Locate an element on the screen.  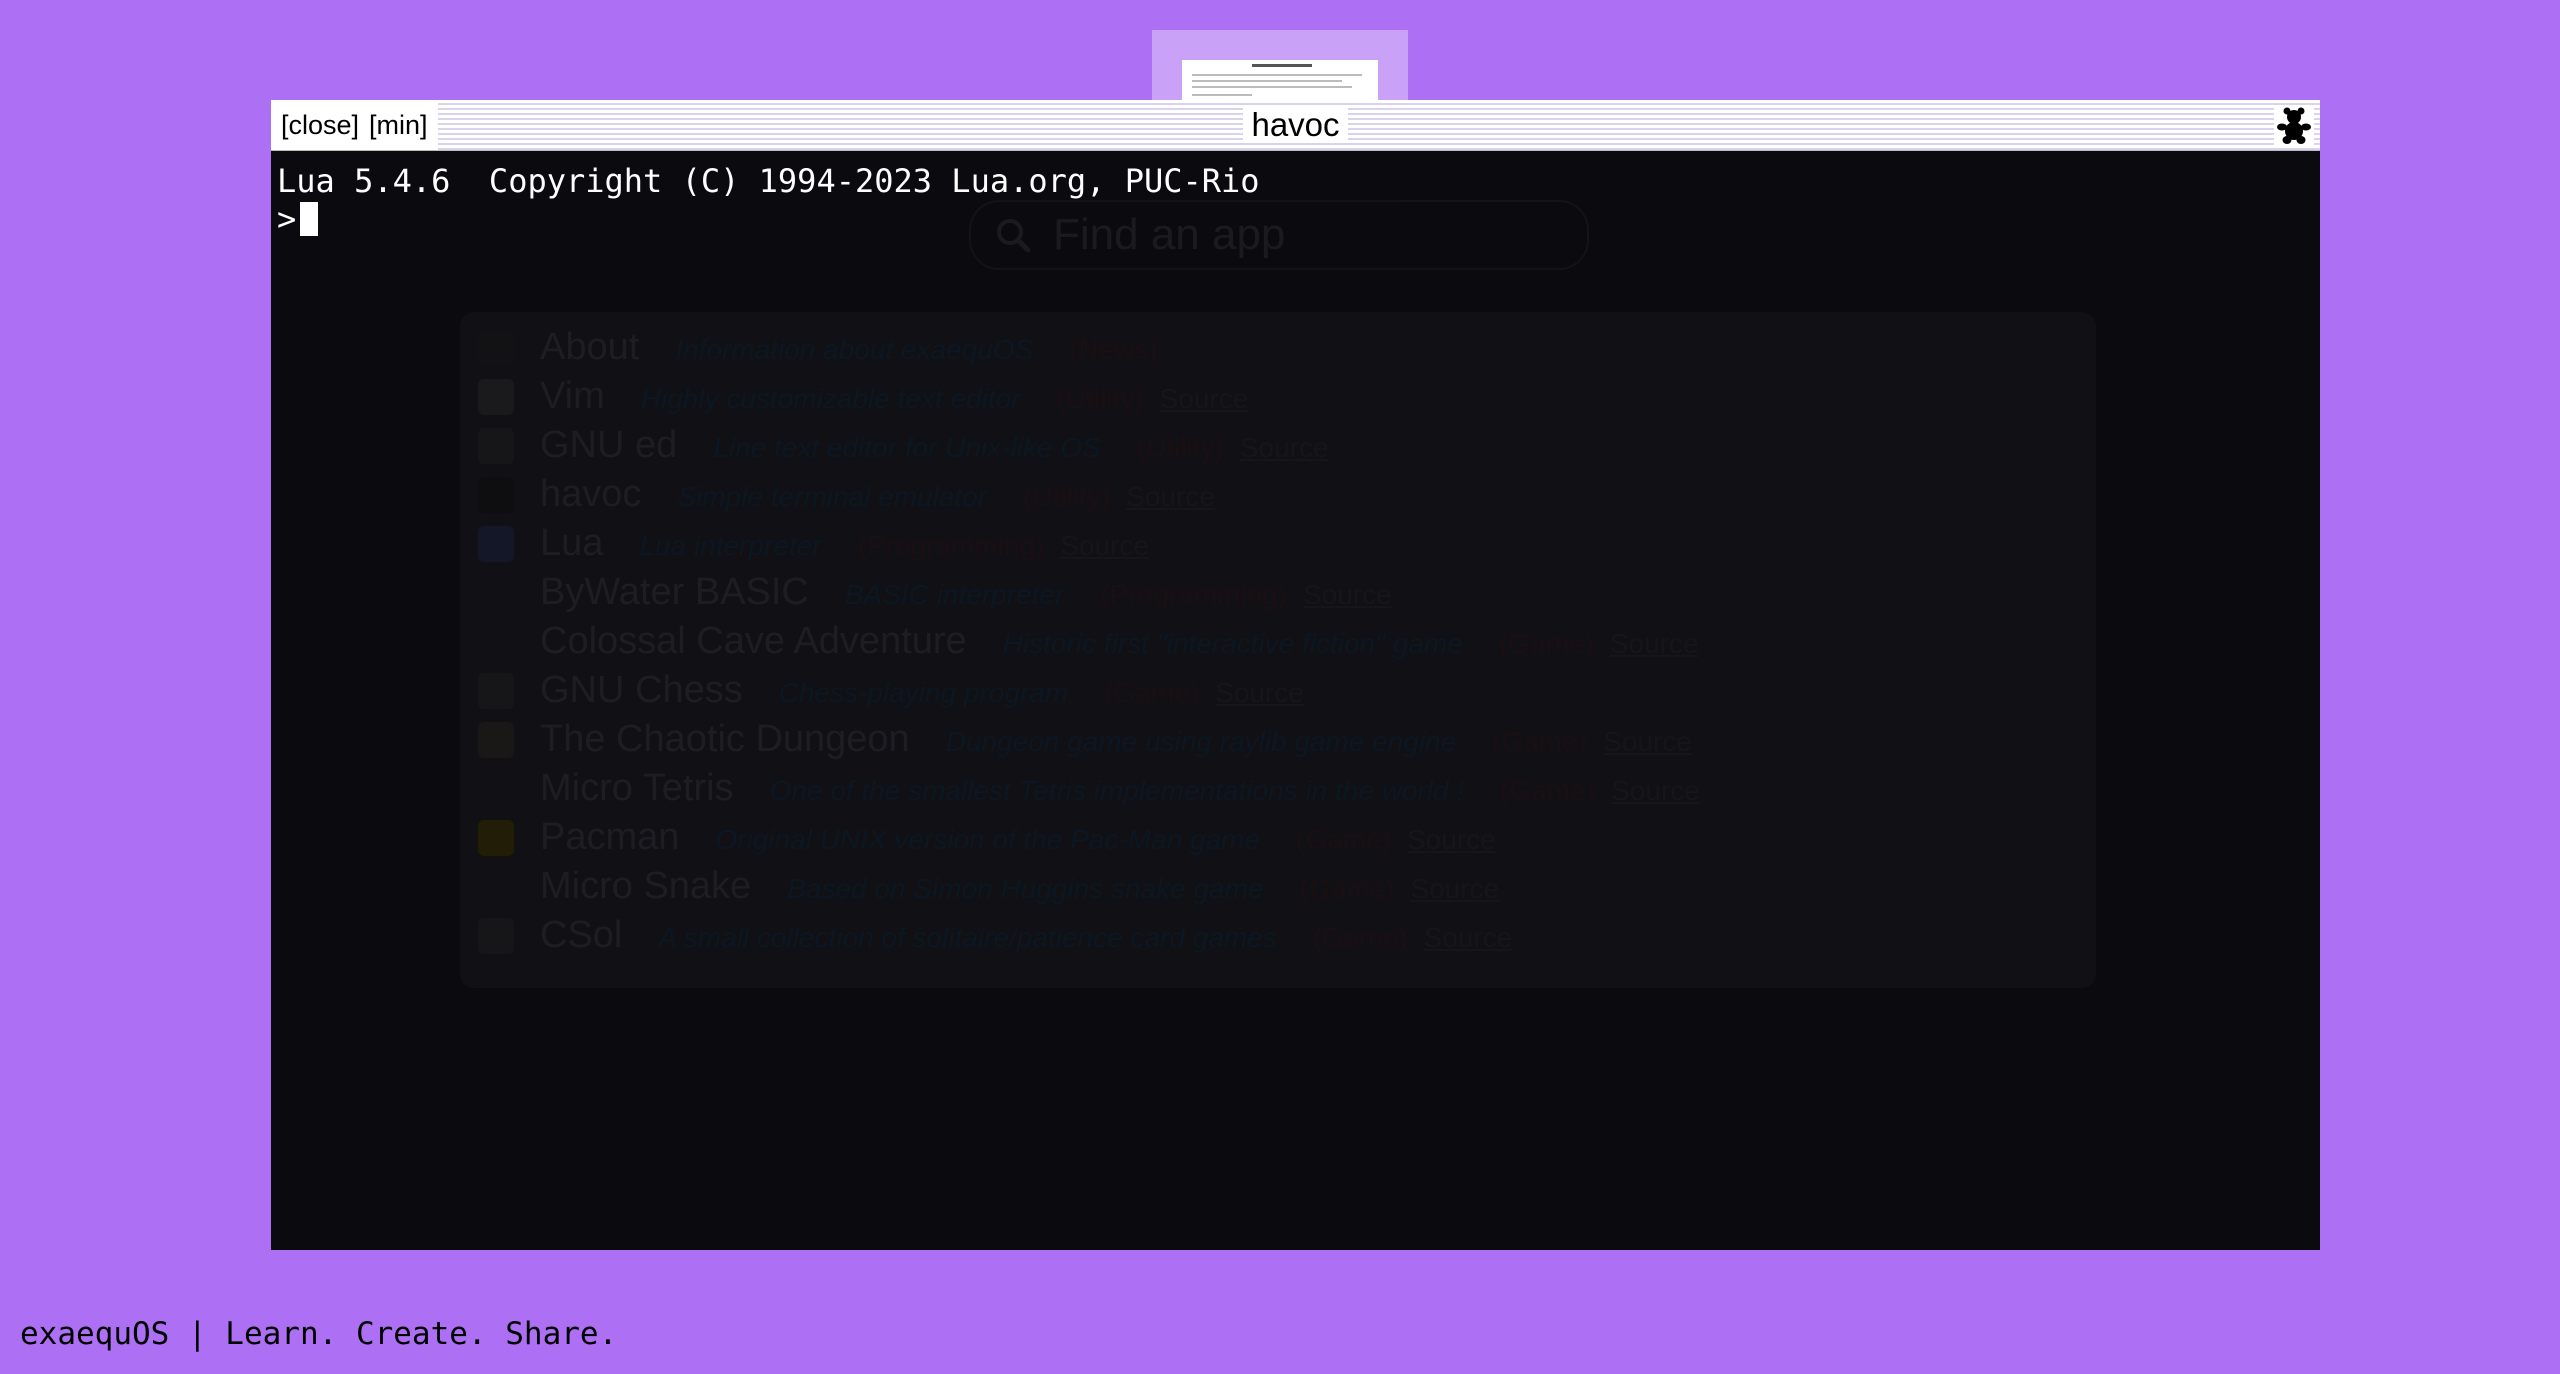
app-description: Simple terminal emulator is located at coordinates (832, 496).